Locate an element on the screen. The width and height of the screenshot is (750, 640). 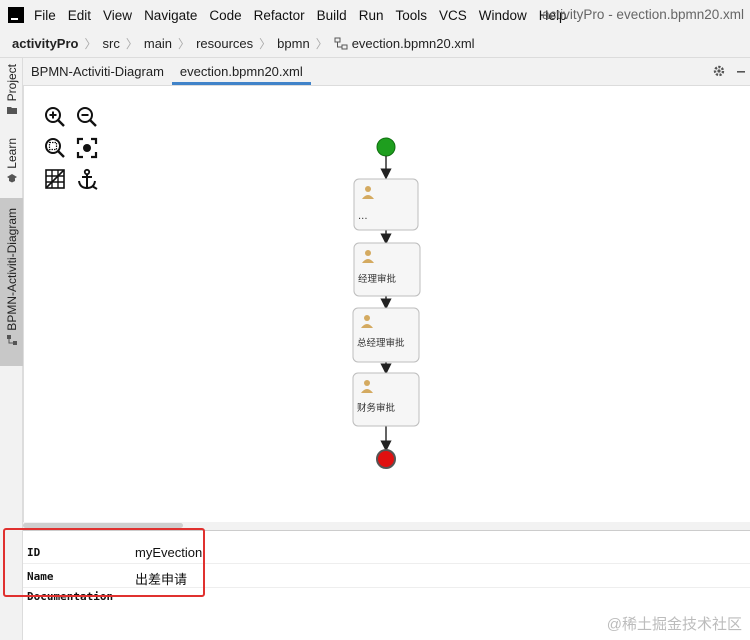
menu-navigate: Navigate is located at coordinates (170, 15).